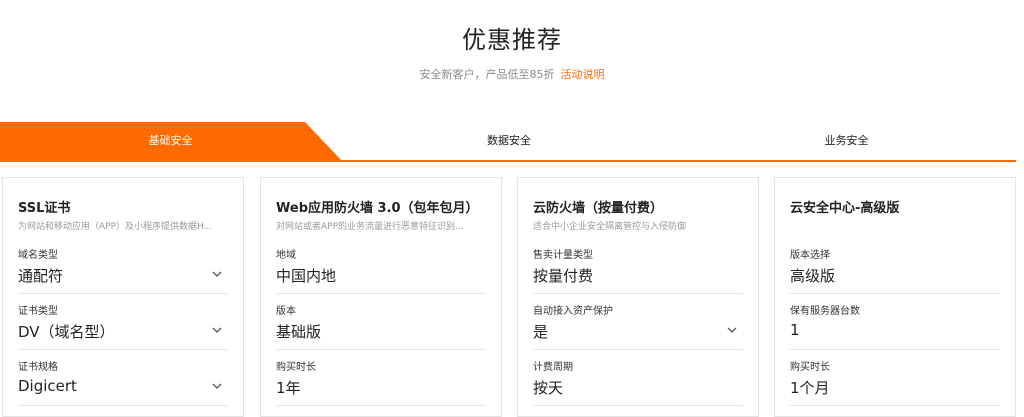  Describe the element at coordinates (846, 141) in the screenshot. I see `tab-business-security: 业务安全` at that location.